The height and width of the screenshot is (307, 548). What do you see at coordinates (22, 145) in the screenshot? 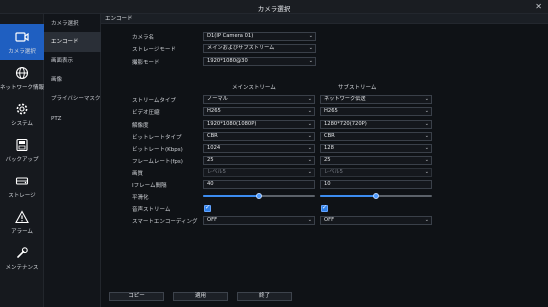
I see `backup-icon` at bounding box center [22, 145].